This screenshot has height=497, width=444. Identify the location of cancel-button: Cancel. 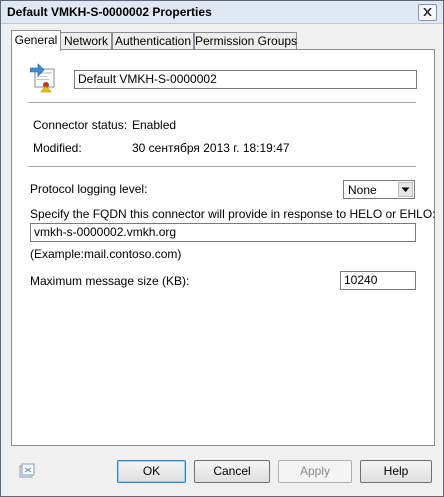
(232, 471).